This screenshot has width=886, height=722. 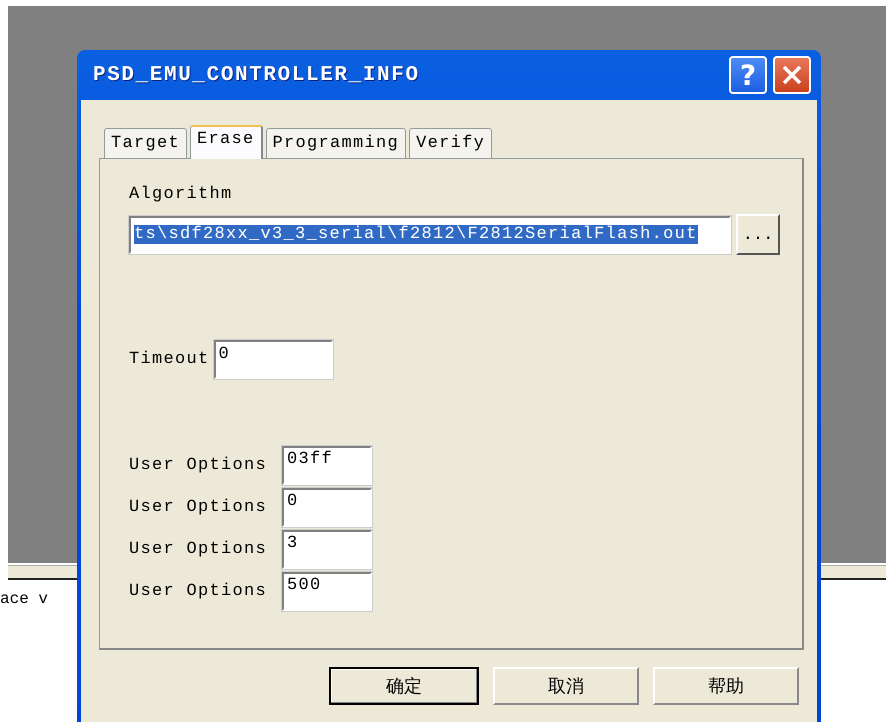 I want to click on close-button, so click(x=792, y=75).